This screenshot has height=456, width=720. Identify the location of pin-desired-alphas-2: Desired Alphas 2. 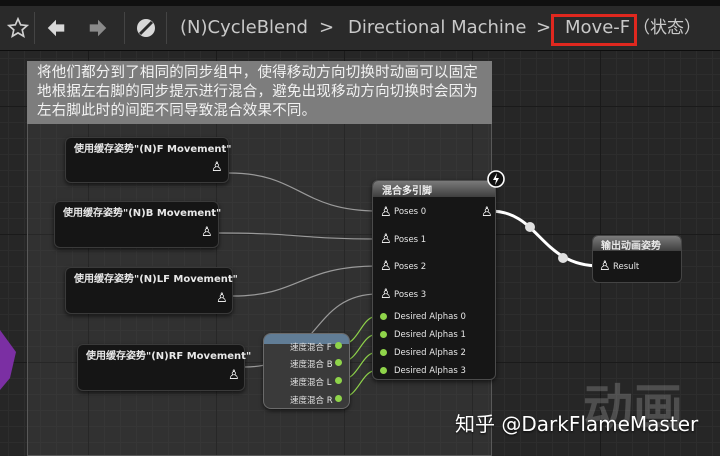
(430, 353).